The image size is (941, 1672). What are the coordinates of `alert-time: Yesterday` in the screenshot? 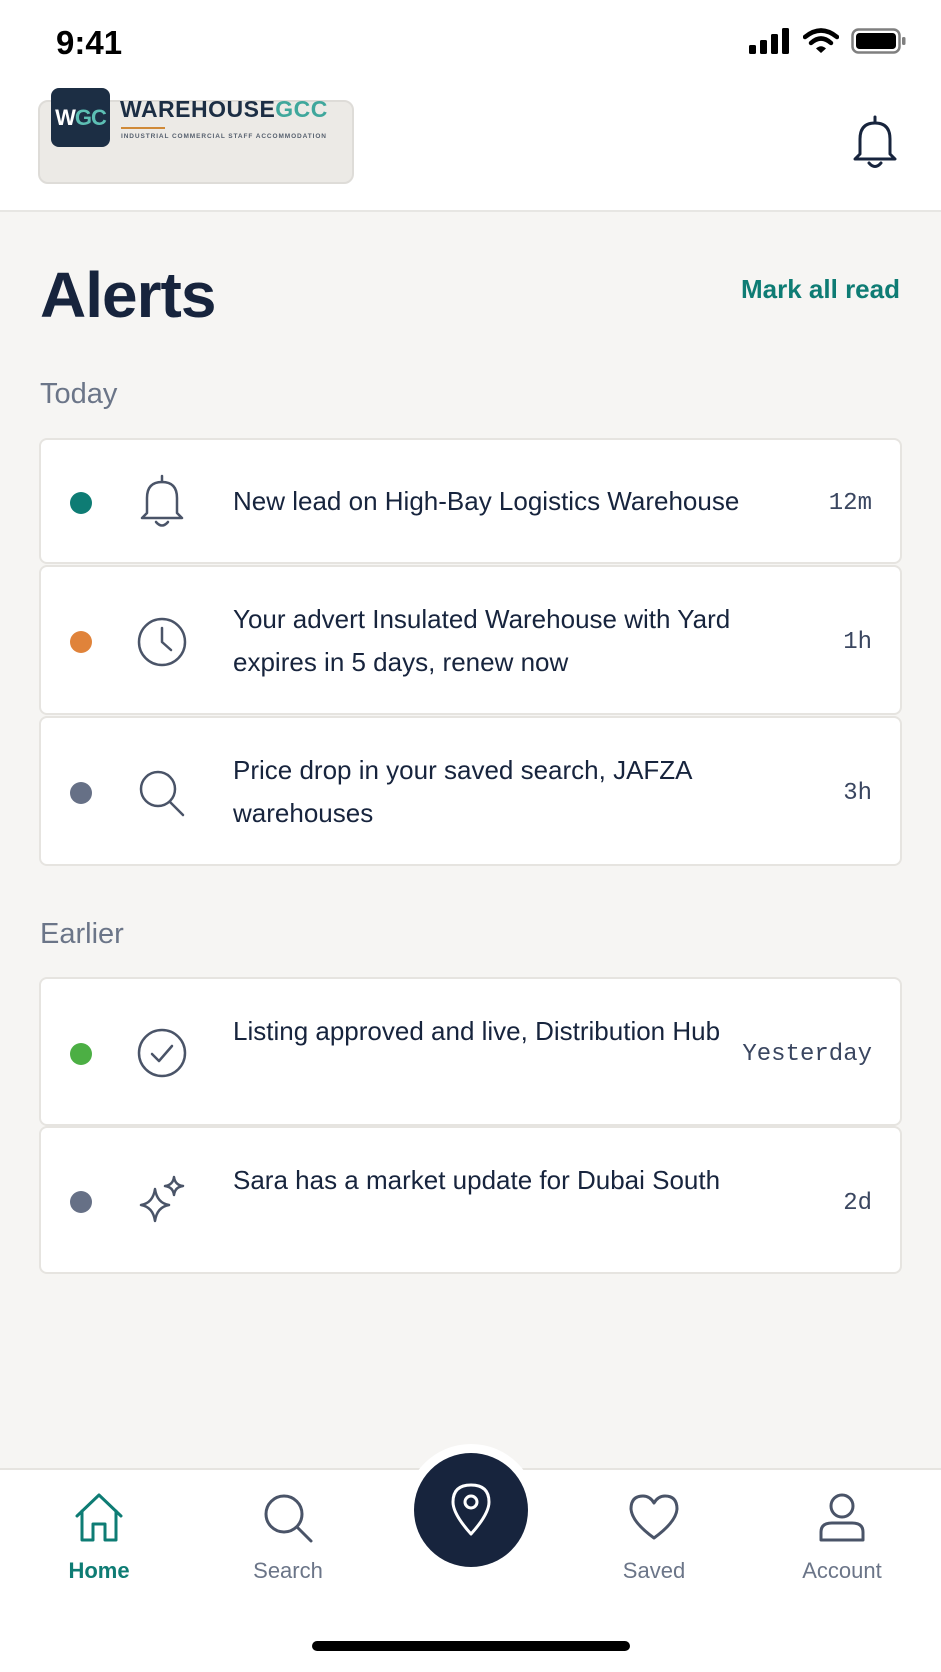 It's located at (807, 1054).